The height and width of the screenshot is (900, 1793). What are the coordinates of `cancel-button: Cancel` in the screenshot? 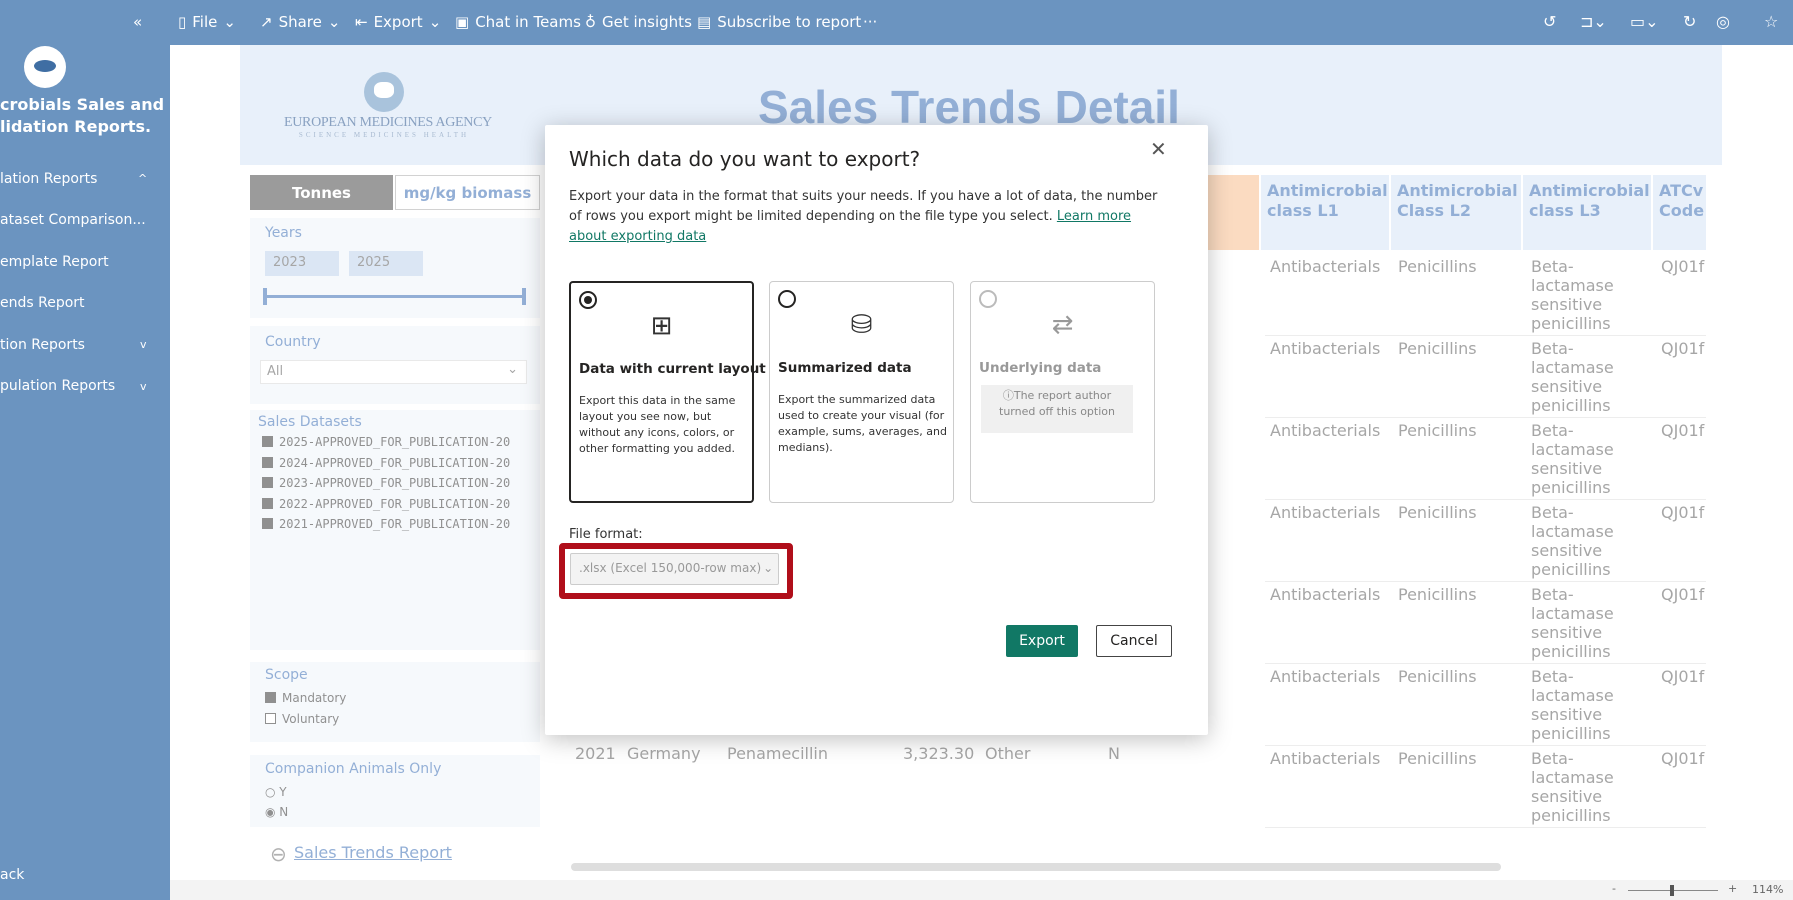 It's located at (1134, 641).